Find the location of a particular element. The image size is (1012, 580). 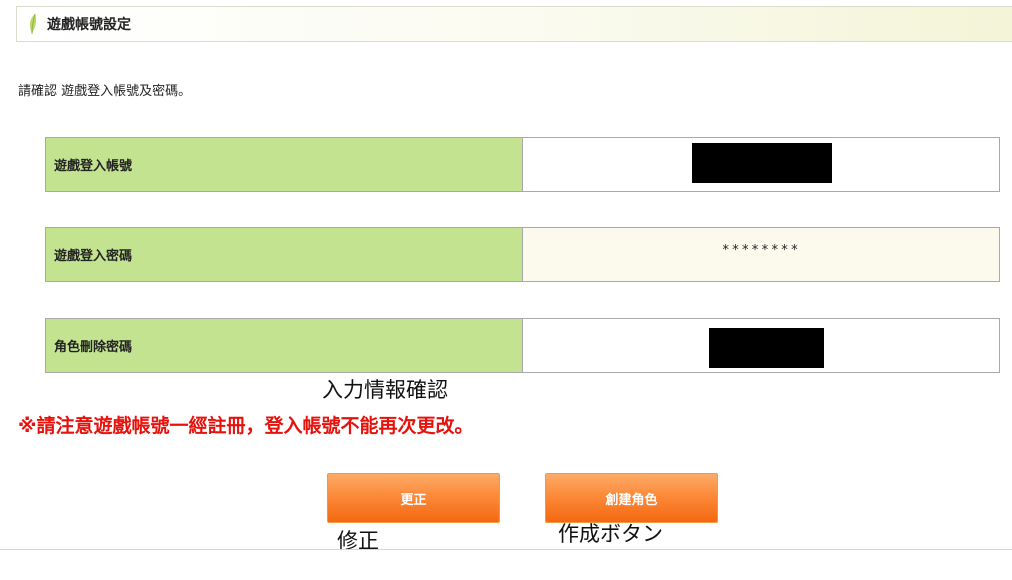

field-value-password: ******** is located at coordinates (761, 254).